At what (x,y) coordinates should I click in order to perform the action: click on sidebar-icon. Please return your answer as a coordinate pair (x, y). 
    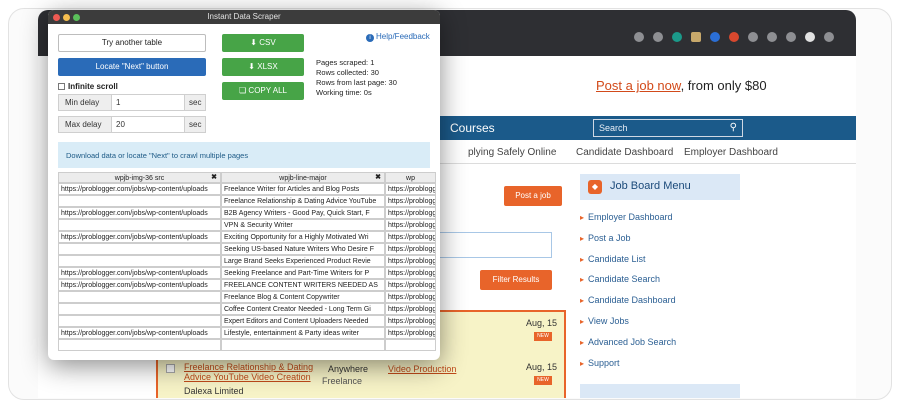
    Looking at the image, I should click on (791, 37).